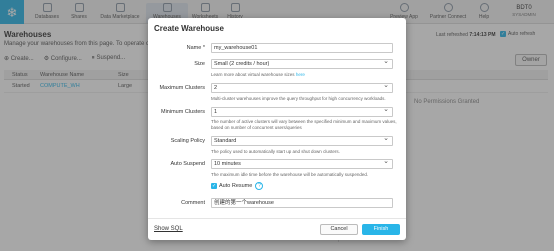 The image size is (554, 251). What do you see at coordinates (302, 48) in the screenshot?
I see `name-input: my_warehouse01` at bounding box center [302, 48].